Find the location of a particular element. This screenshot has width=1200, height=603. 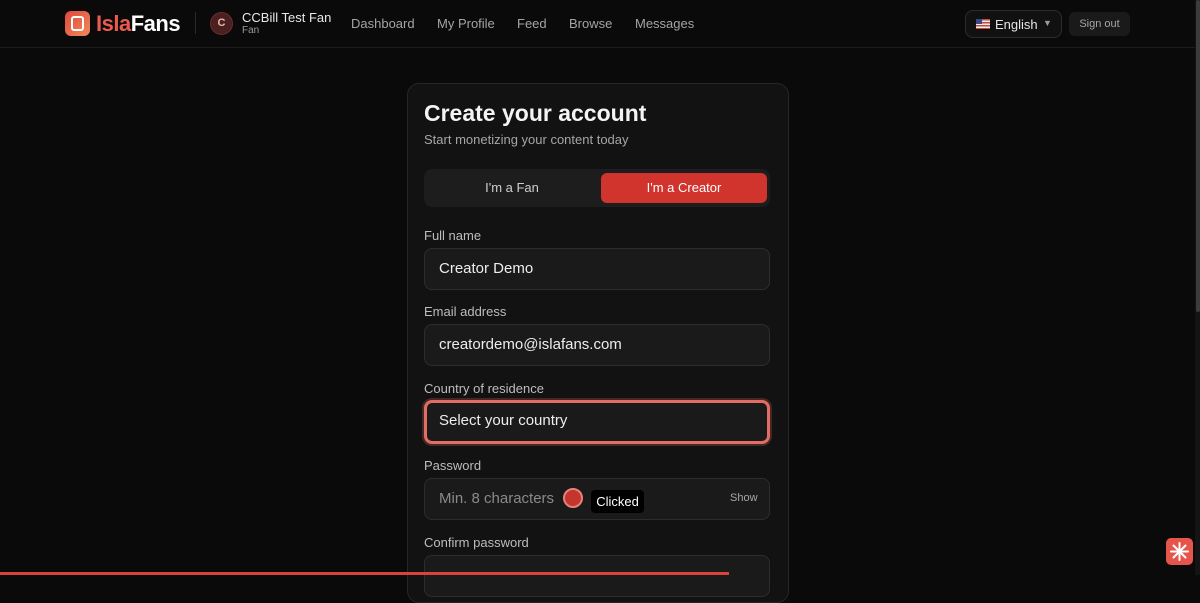

us-flag-icon is located at coordinates (983, 24).